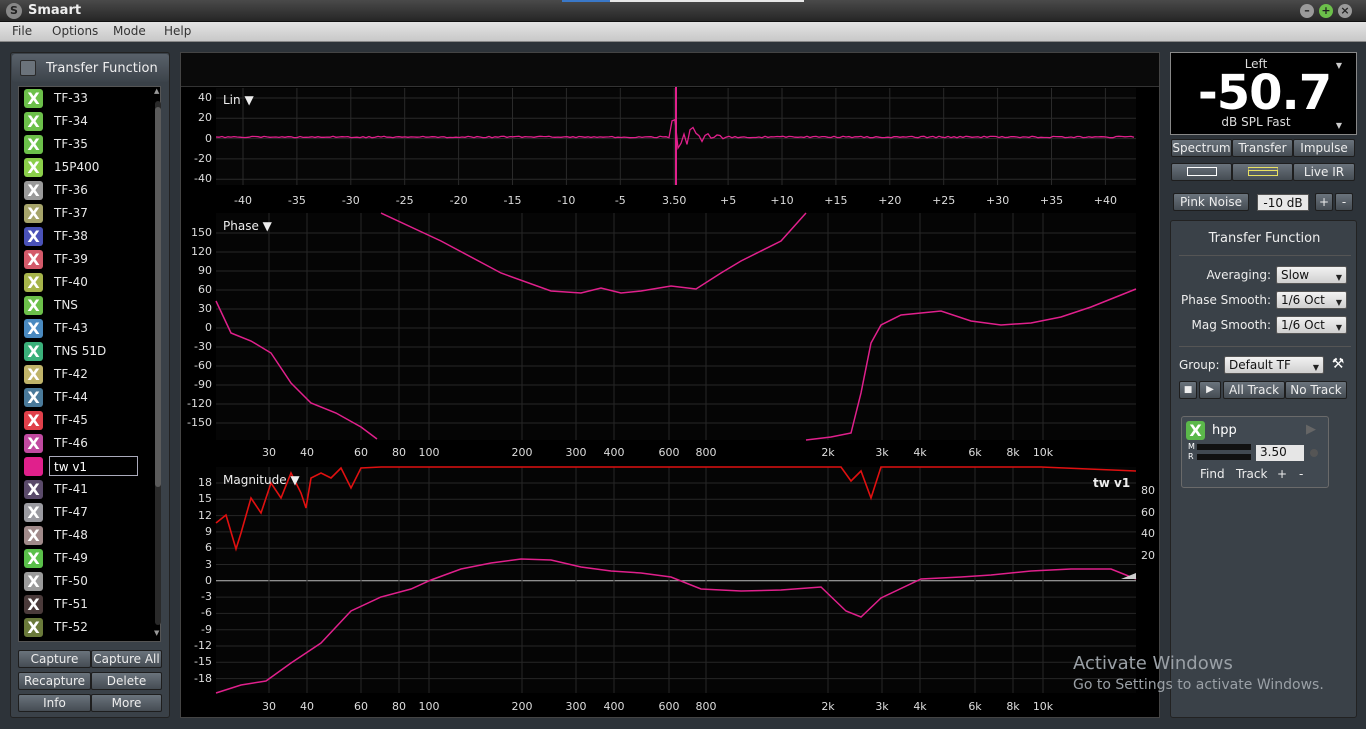 The width and height of the screenshot is (1366, 729). What do you see at coordinates (1311, 275) in the screenshot?
I see `averaging-select: Slow ▼` at bounding box center [1311, 275].